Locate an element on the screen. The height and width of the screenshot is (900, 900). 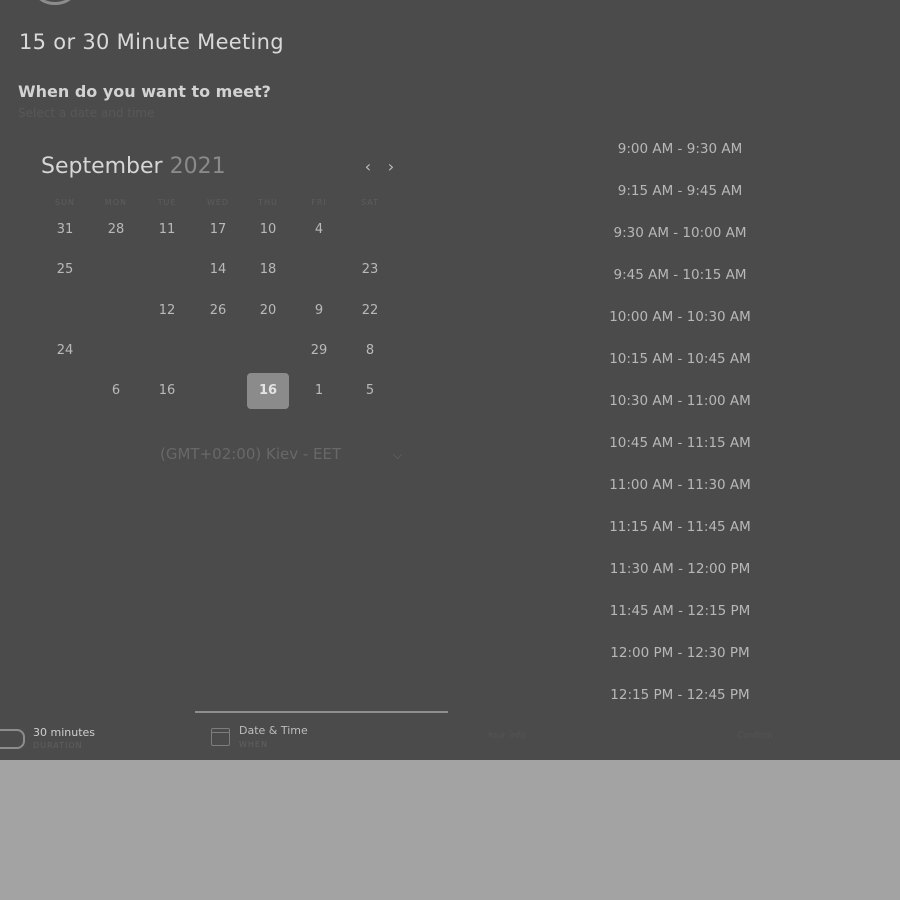
month-year-label: September 2021 is located at coordinates (133, 166).